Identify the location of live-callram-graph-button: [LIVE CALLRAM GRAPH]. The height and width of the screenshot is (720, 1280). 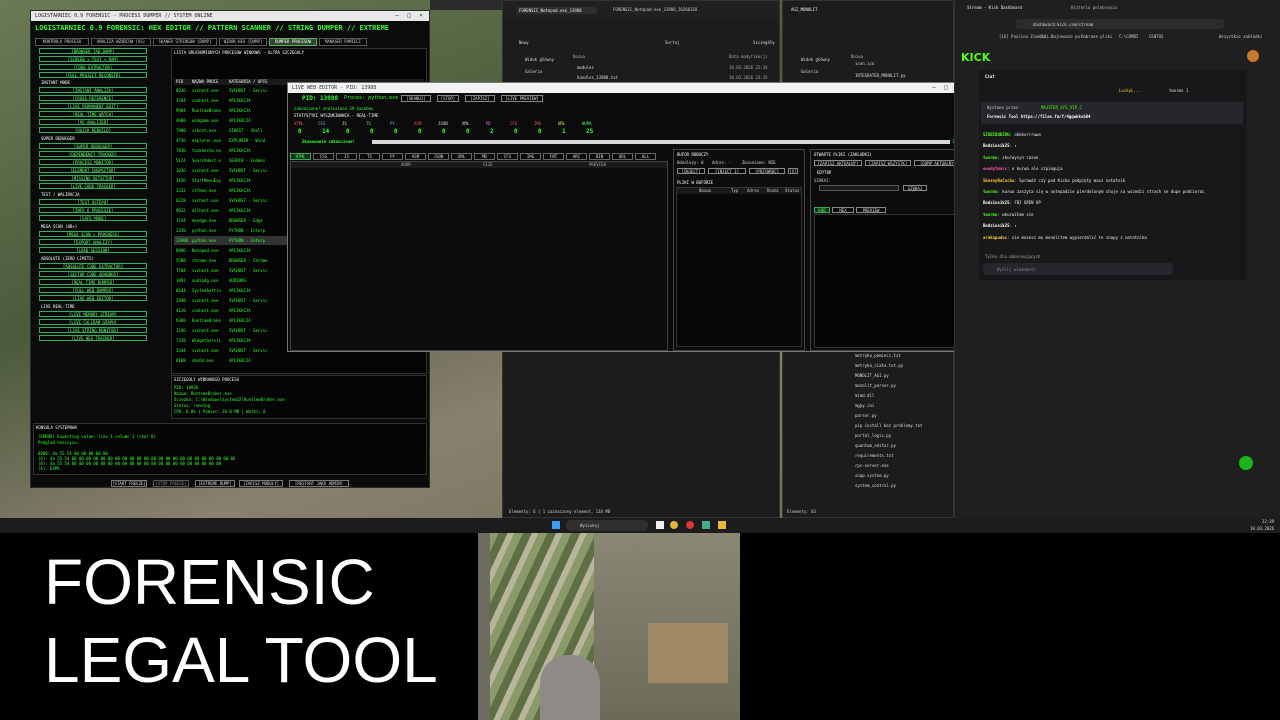
(93, 322).